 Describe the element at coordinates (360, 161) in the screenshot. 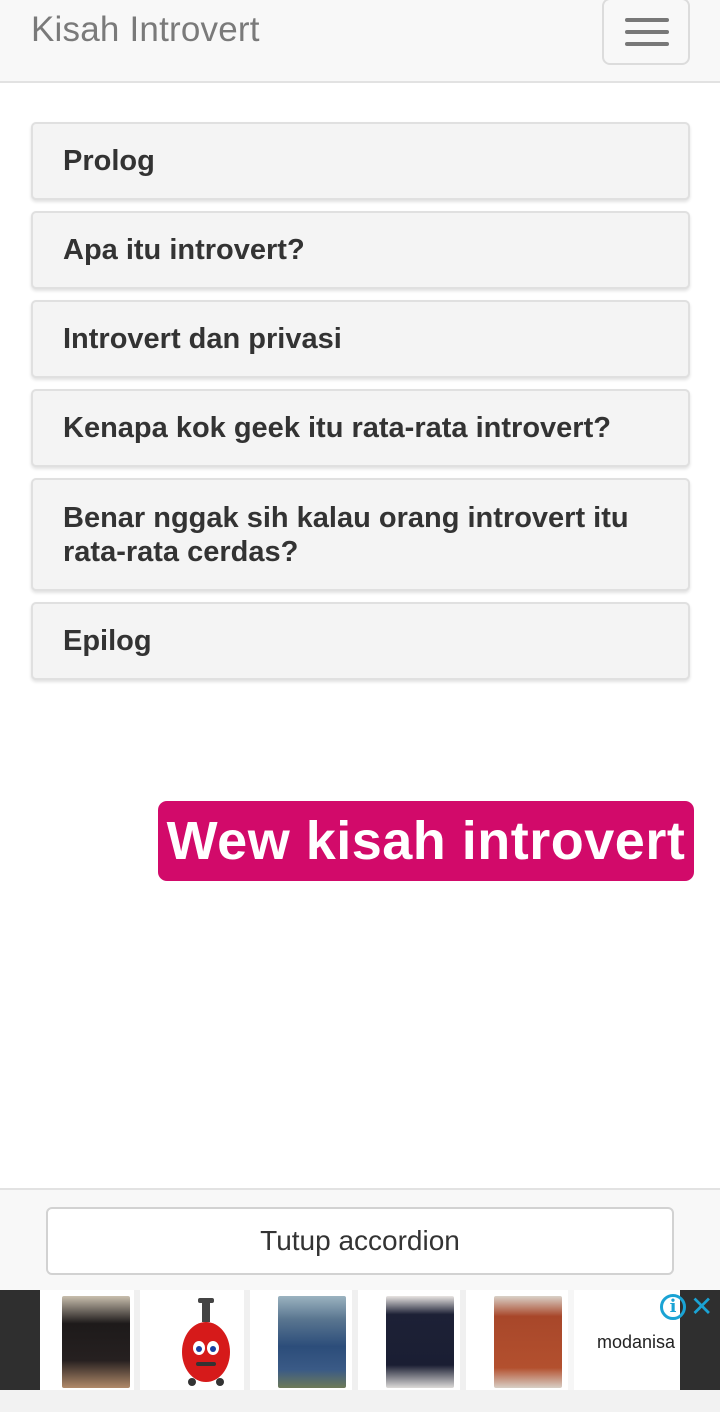

I see `accordion-item-prolog: Prolog` at that location.